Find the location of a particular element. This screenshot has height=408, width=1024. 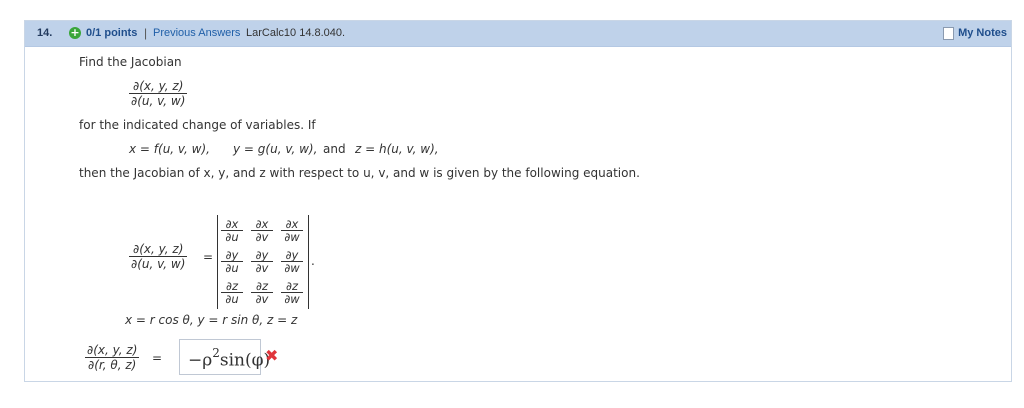

definition-denominator: ∂(u, v, w) is located at coordinates (158, 264).